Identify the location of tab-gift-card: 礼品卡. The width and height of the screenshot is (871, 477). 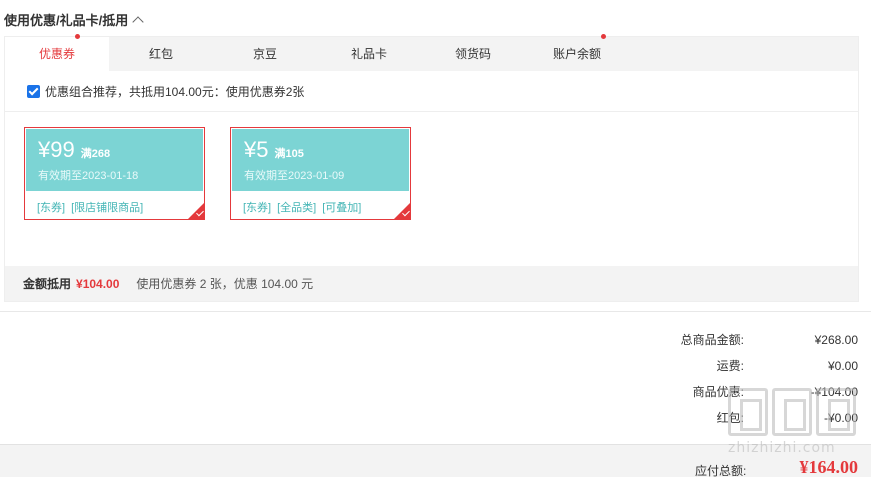
(369, 54).